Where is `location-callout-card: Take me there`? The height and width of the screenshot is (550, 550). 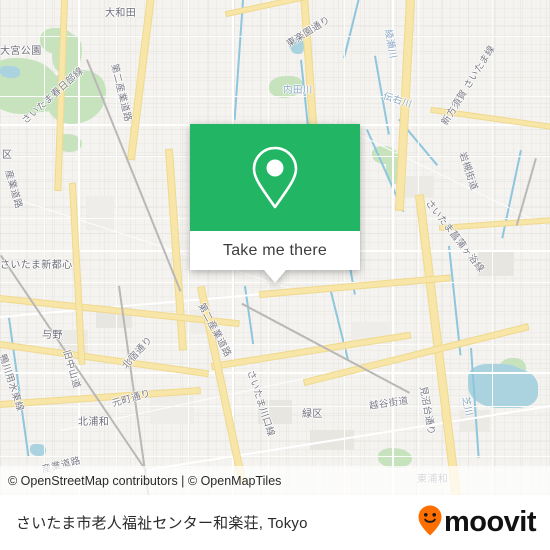 location-callout-card: Take me there is located at coordinates (275, 203).